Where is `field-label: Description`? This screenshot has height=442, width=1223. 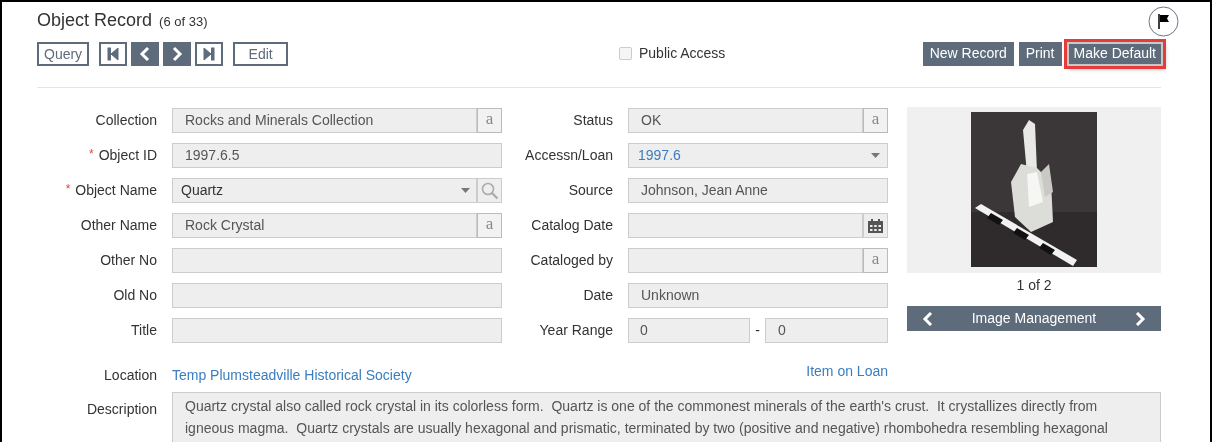 field-label: Description is located at coordinates (121, 409).